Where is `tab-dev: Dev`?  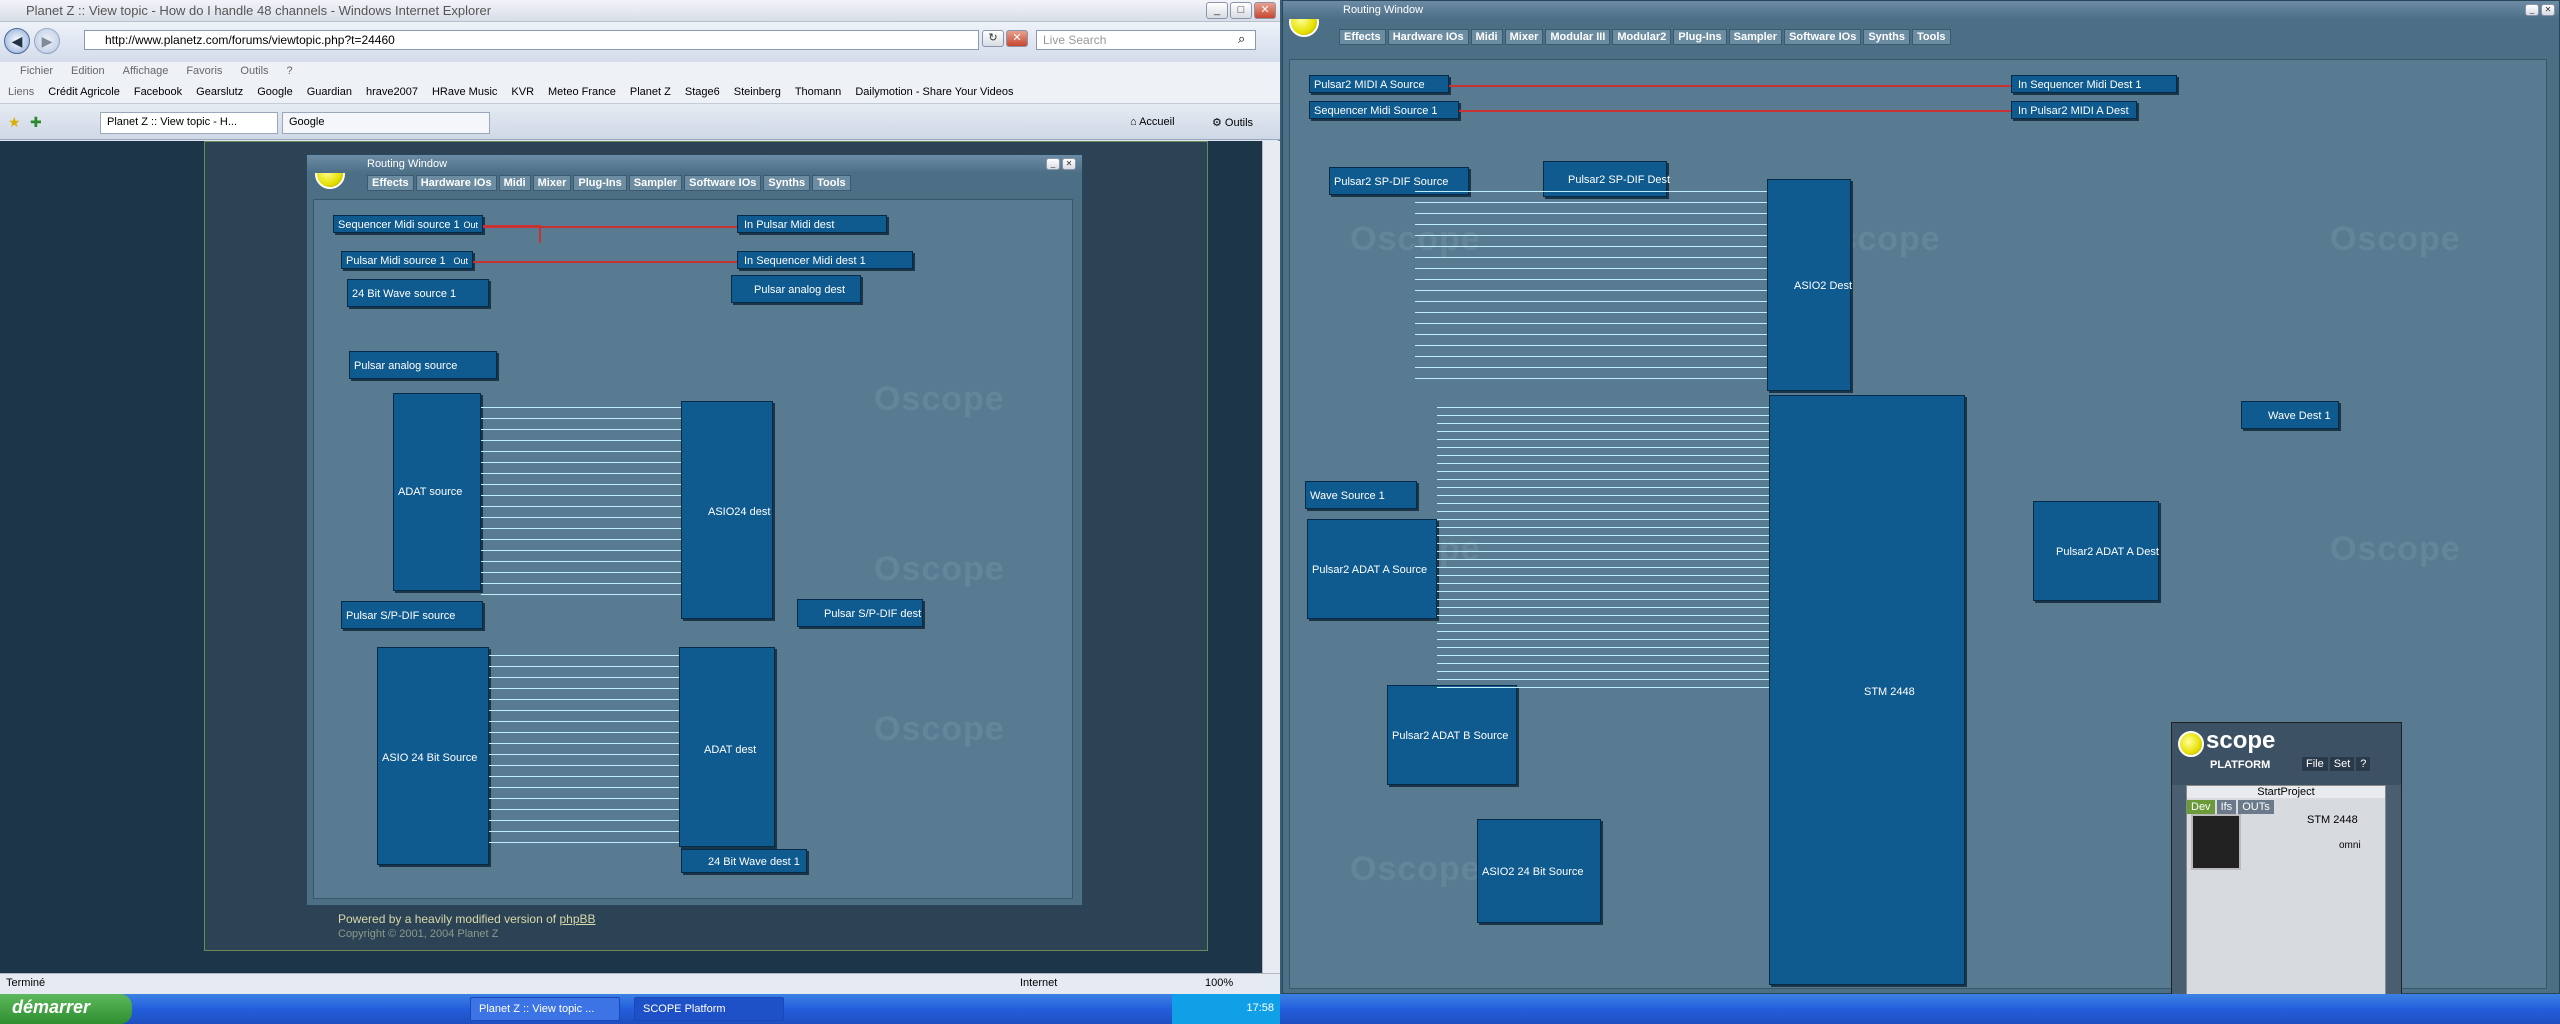 tab-dev: Dev is located at coordinates (2201, 807).